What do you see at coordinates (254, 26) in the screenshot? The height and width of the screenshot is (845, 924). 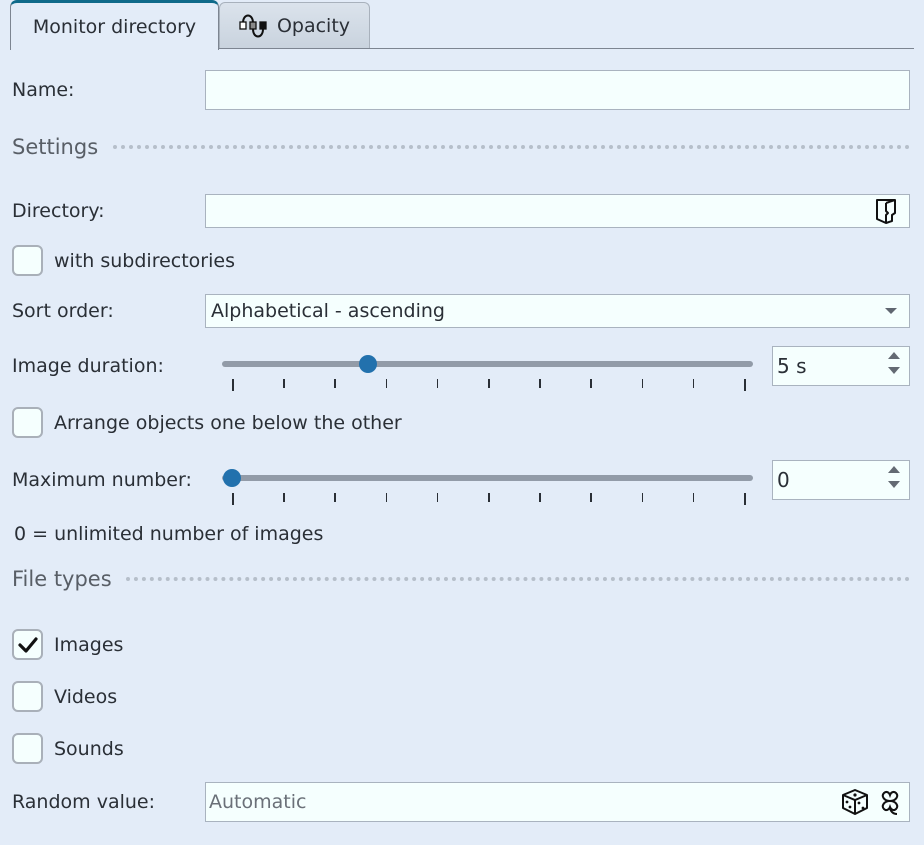 I see `opacity-curve-icon` at bounding box center [254, 26].